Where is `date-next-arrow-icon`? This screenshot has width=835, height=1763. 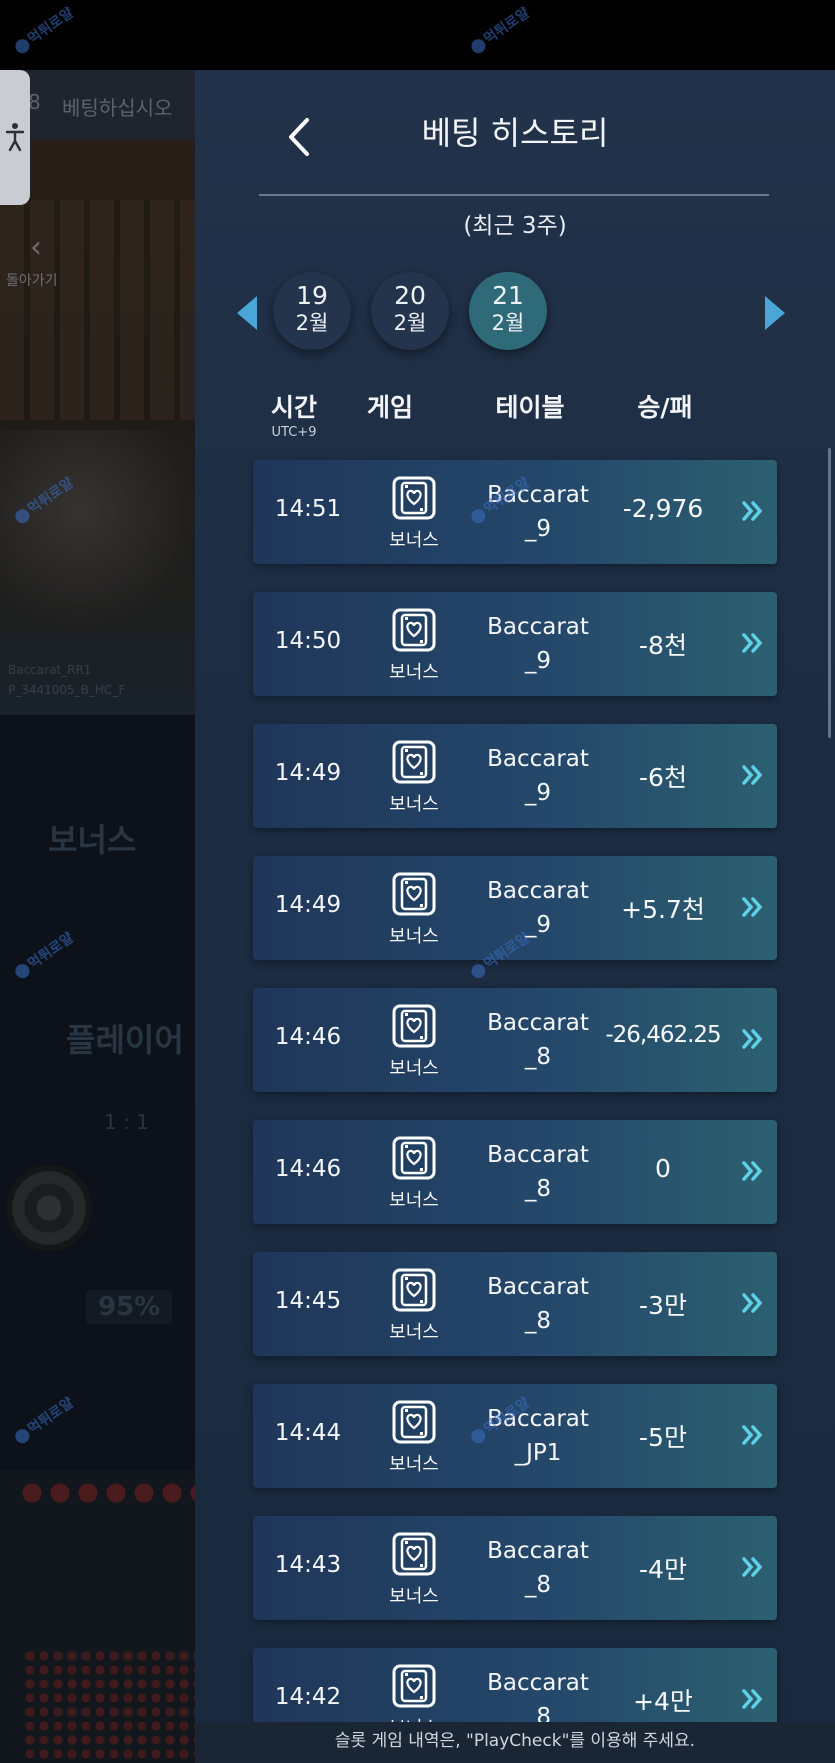
date-next-arrow-icon is located at coordinates (775, 313).